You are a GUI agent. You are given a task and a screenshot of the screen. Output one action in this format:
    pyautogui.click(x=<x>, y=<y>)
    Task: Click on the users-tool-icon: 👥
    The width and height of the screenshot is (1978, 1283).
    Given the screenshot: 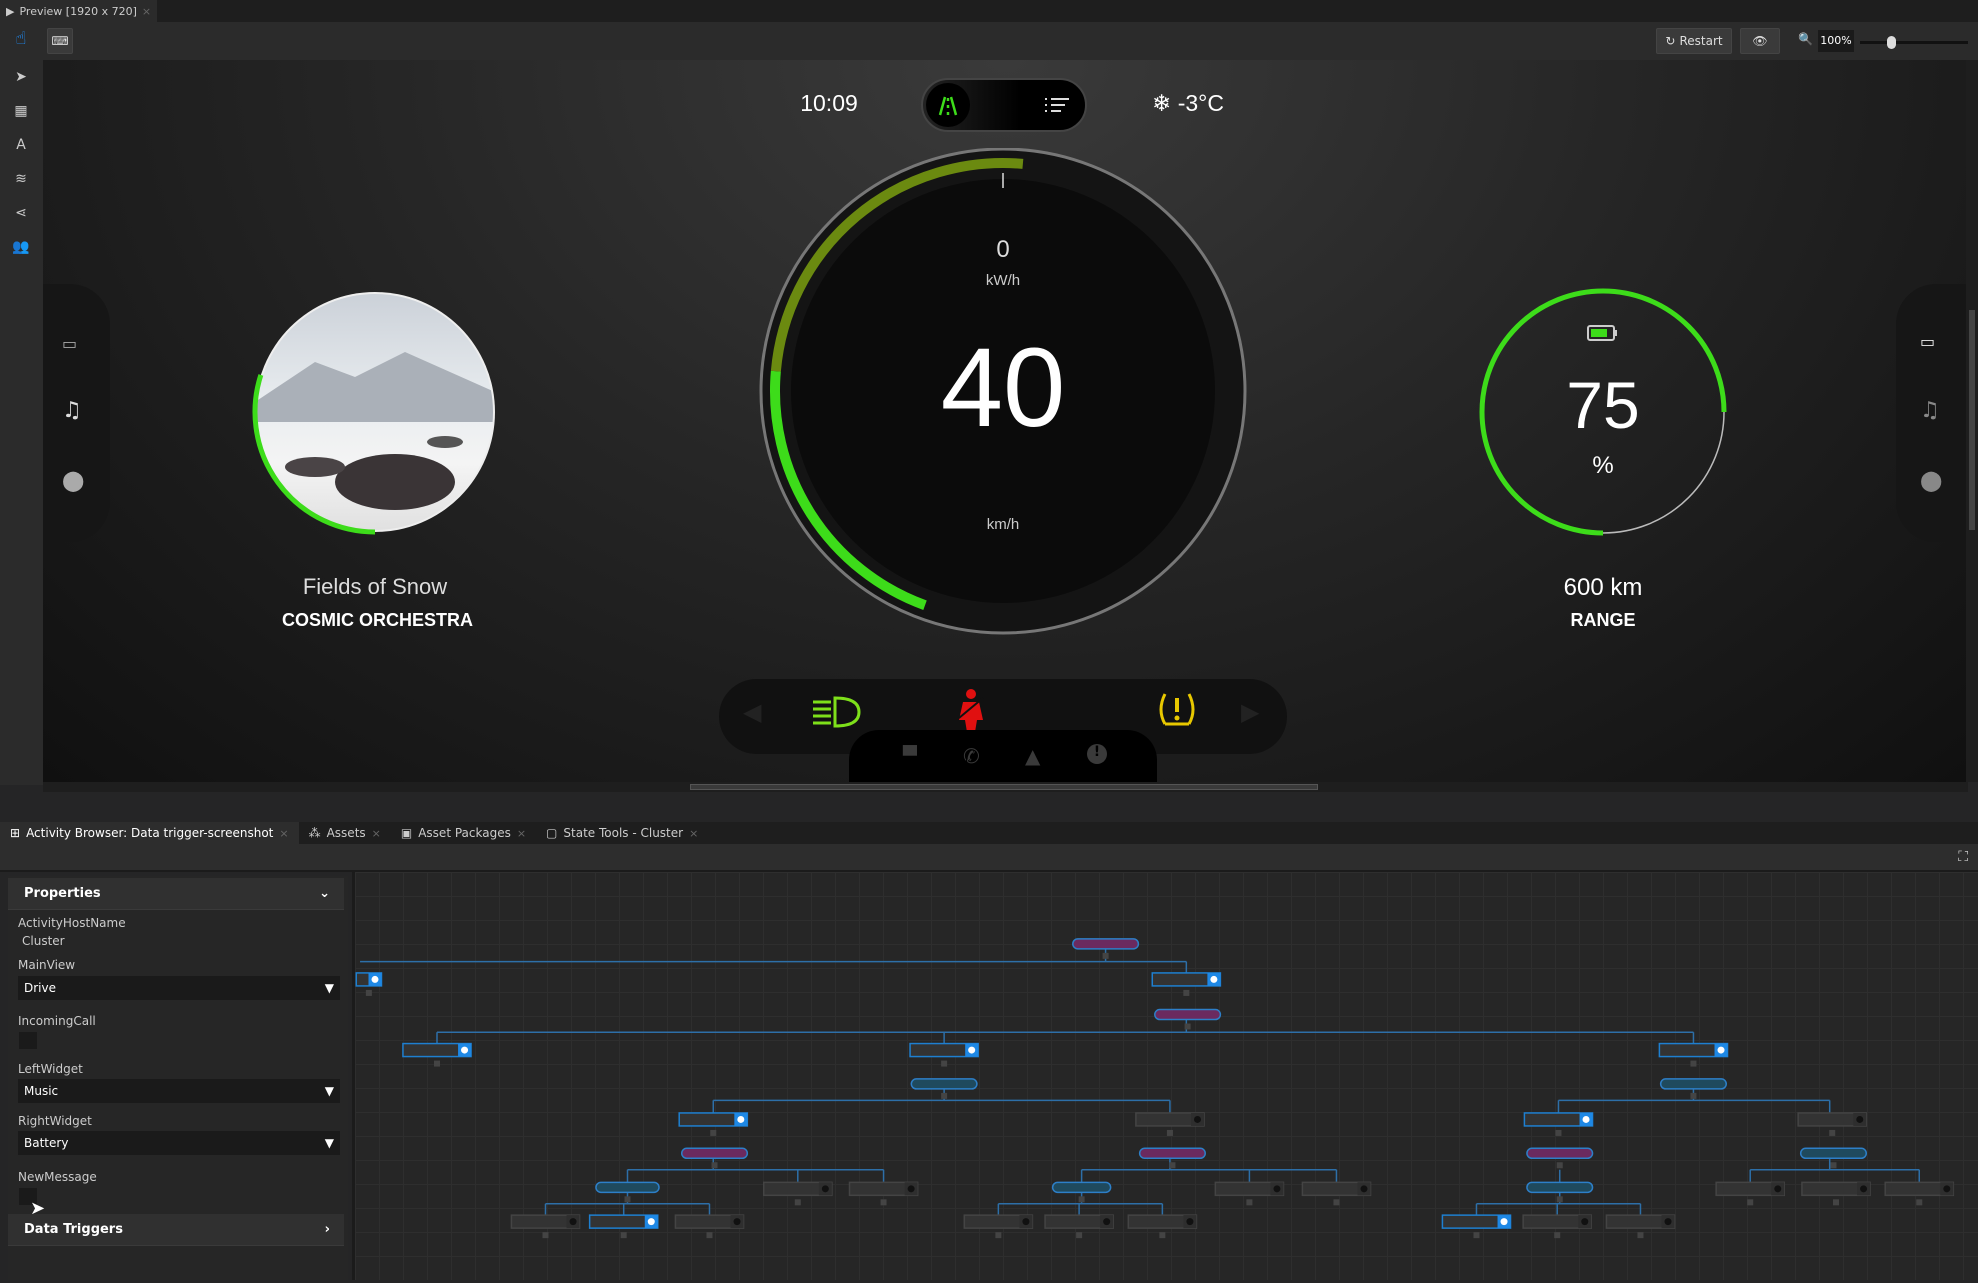 What is the action you would take?
    pyautogui.click(x=21, y=247)
    